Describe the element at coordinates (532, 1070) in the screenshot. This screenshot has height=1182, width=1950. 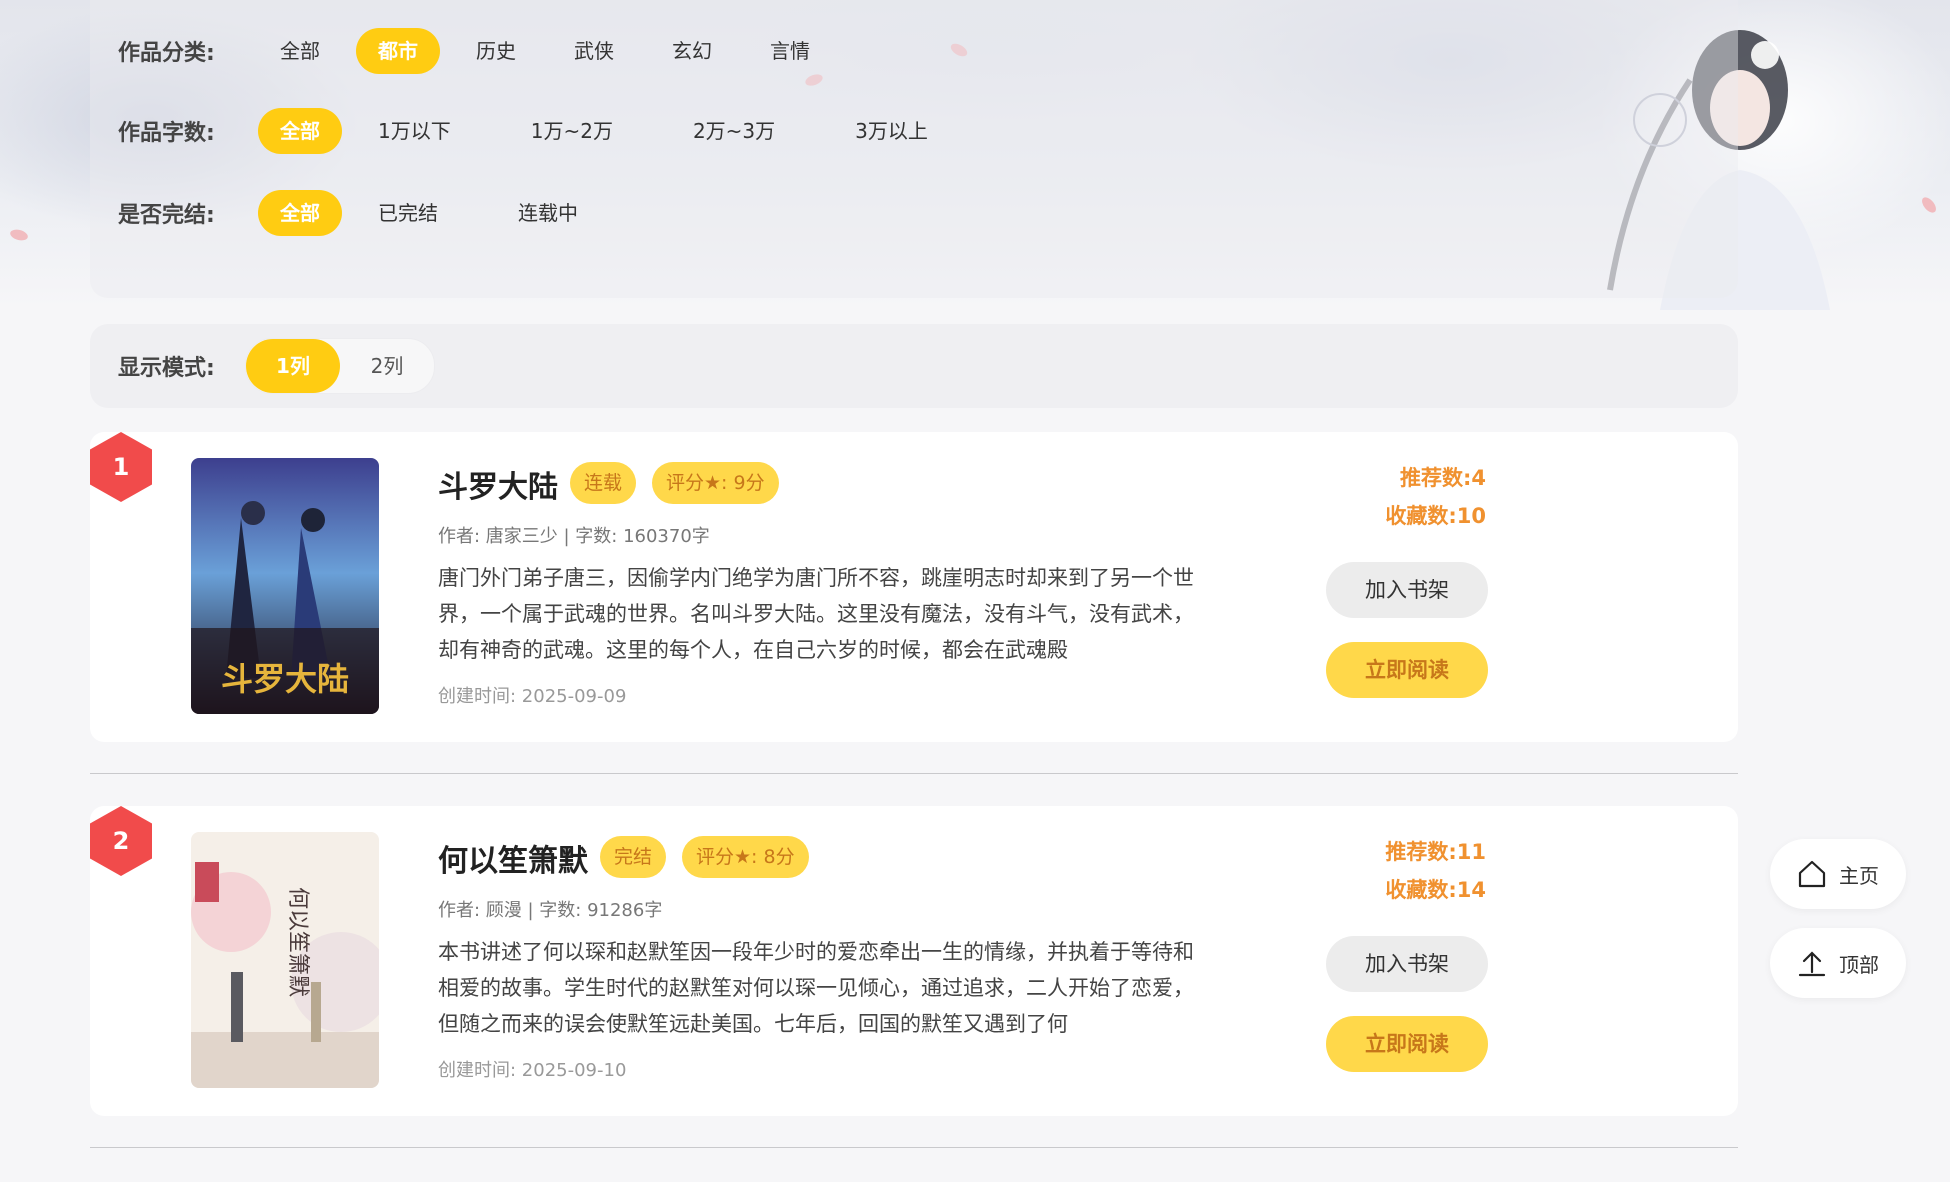
I see `created-time: 创建时间: 2025-09-10` at that location.